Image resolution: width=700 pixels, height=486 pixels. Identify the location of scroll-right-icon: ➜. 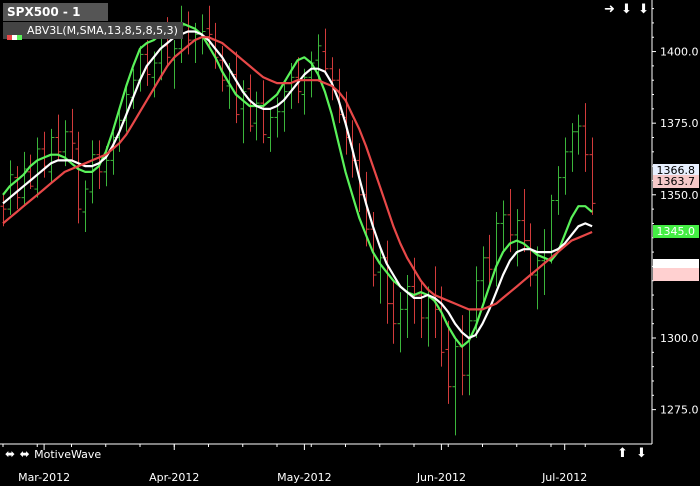
(610, 9).